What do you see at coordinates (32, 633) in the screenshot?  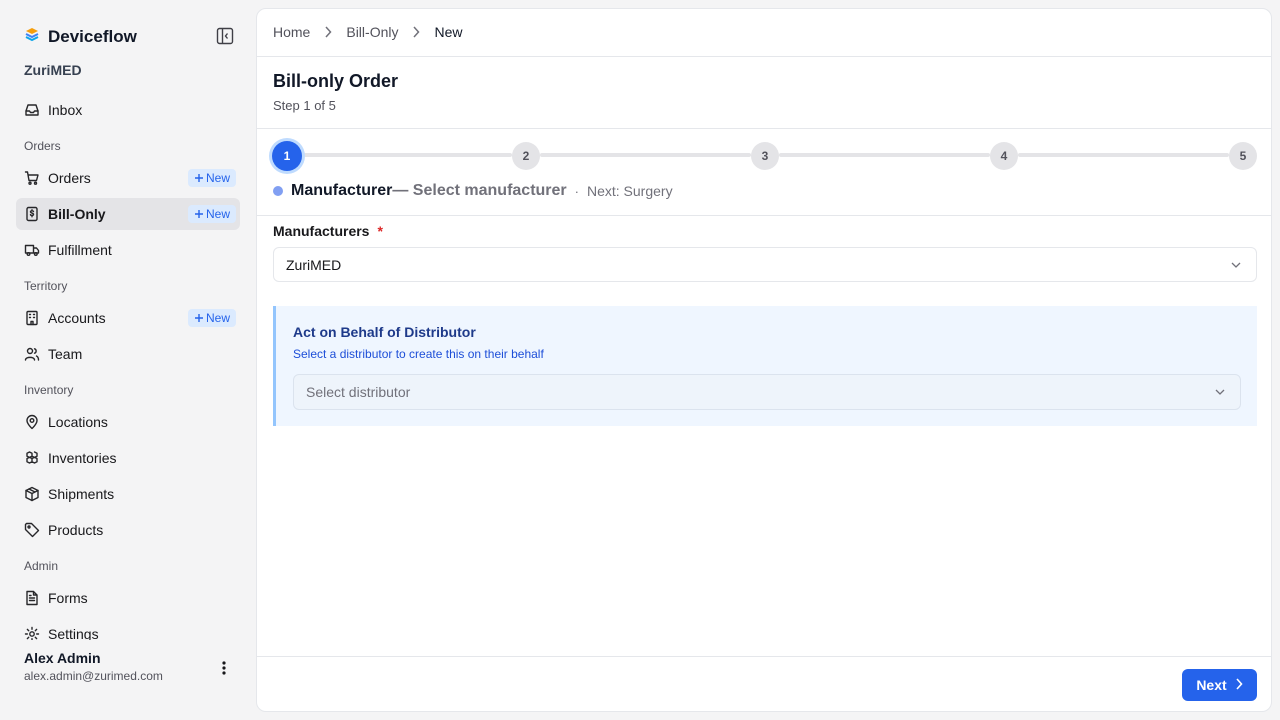 I see `gear-icon` at bounding box center [32, 633].